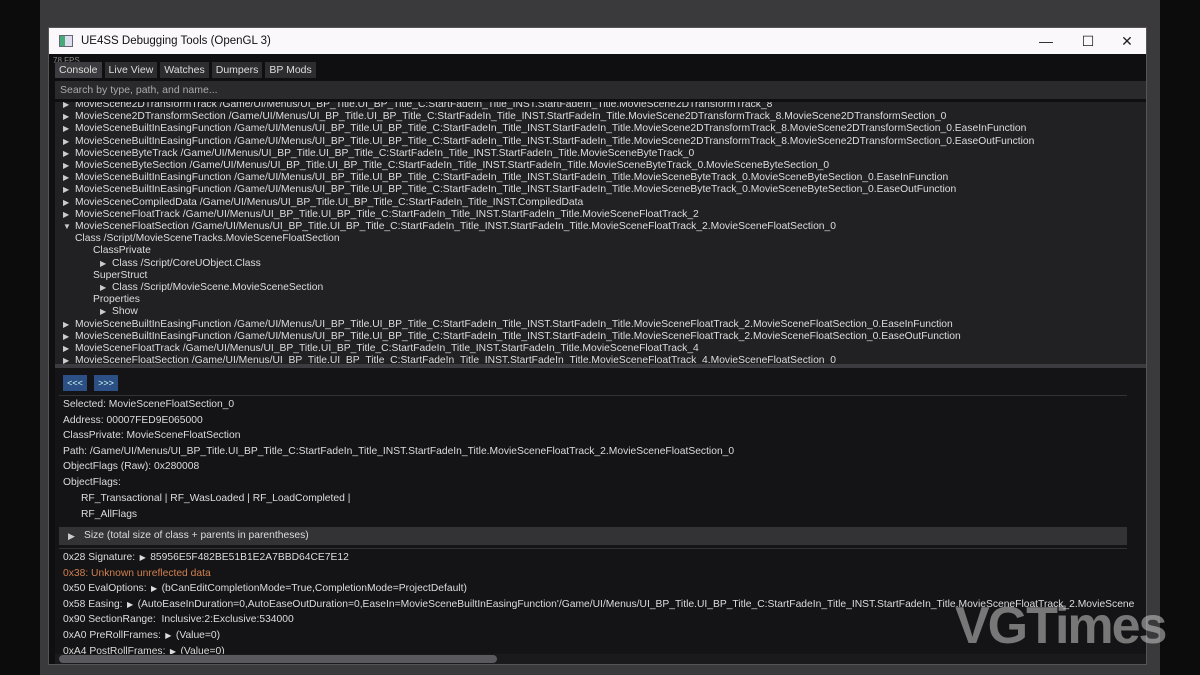 The width and height of the screenshot is (1200, 675). I want to click on tab-console: Console, so click(78, 70).